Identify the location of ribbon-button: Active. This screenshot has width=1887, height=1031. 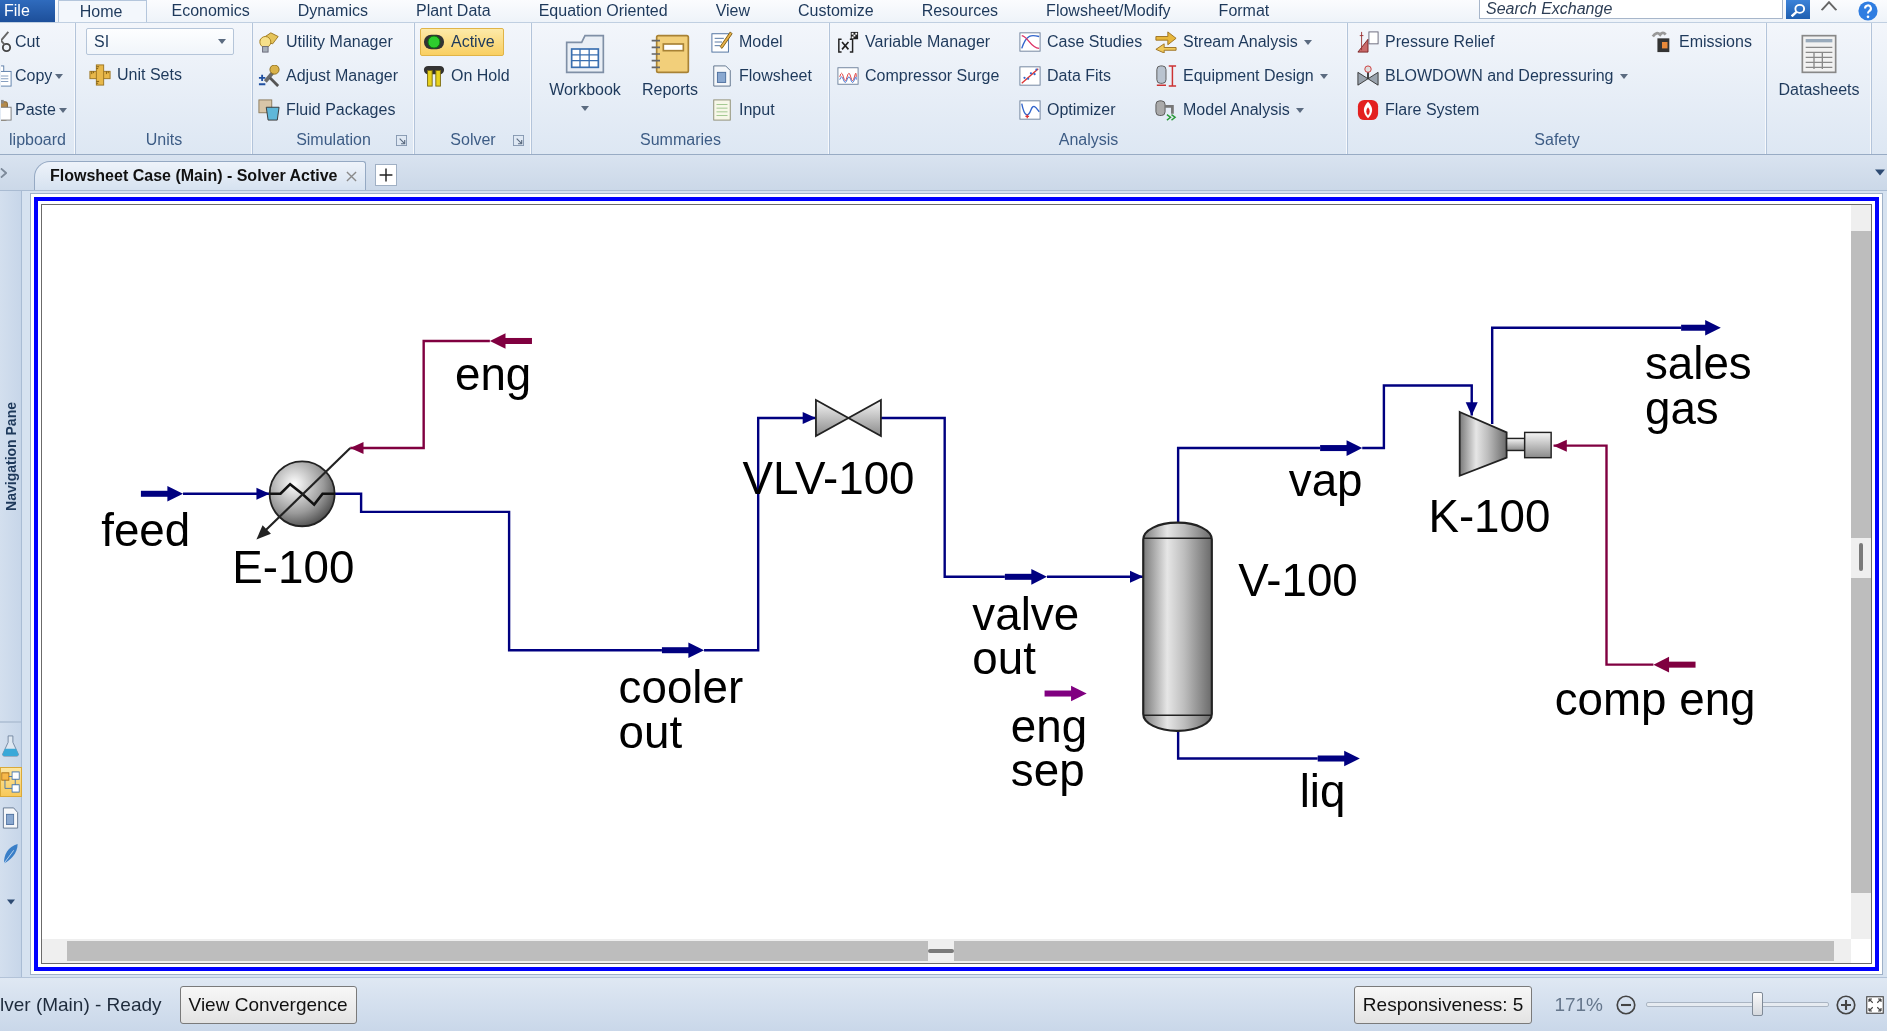
(462, 42).